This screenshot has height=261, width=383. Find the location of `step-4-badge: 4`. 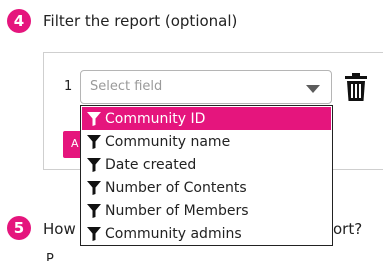

step-4-badge: 4 is located at coordinates (19, 21).